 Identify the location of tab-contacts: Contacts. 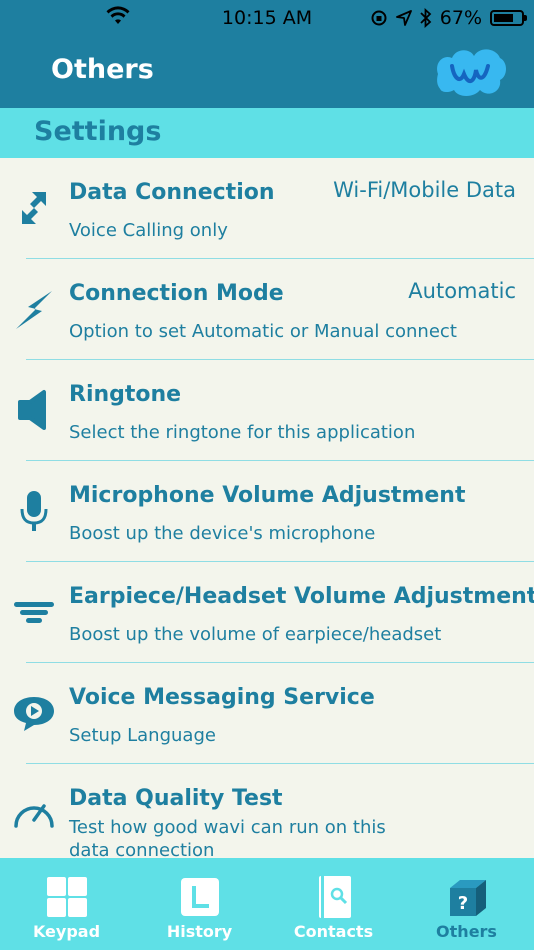
(333, 904).